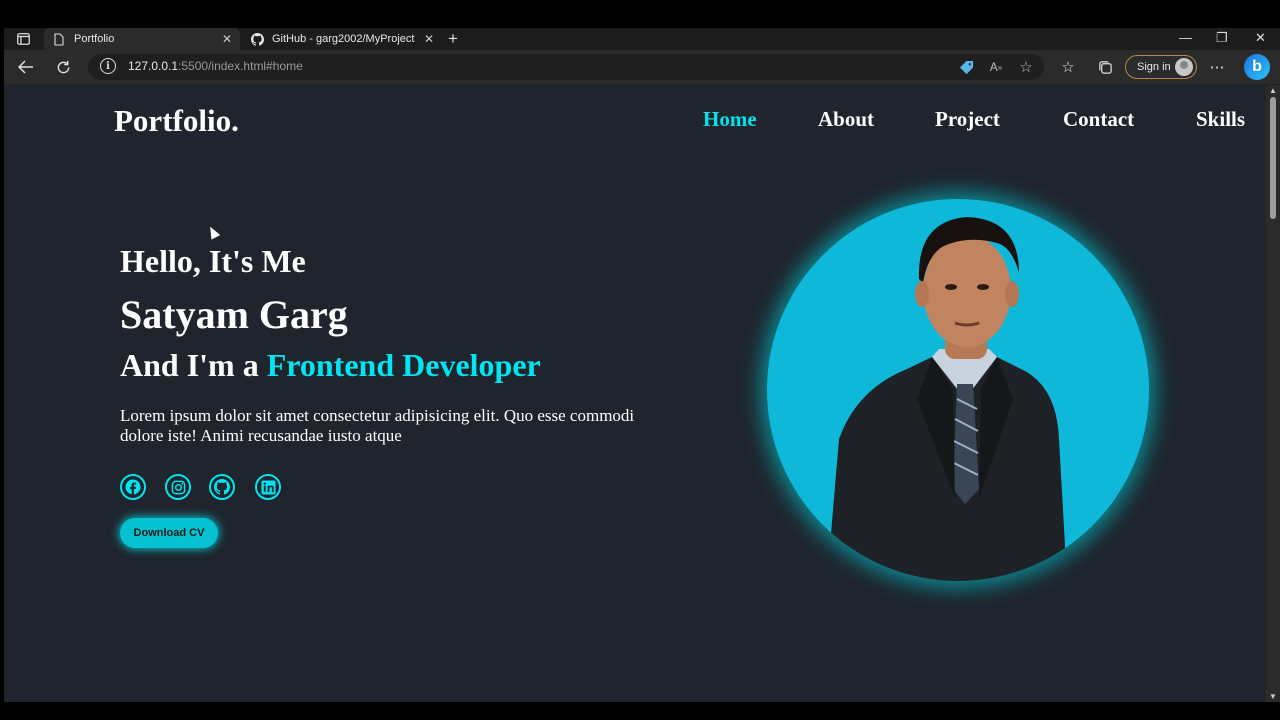  I want to click on tag-icon, so click(966, 67).